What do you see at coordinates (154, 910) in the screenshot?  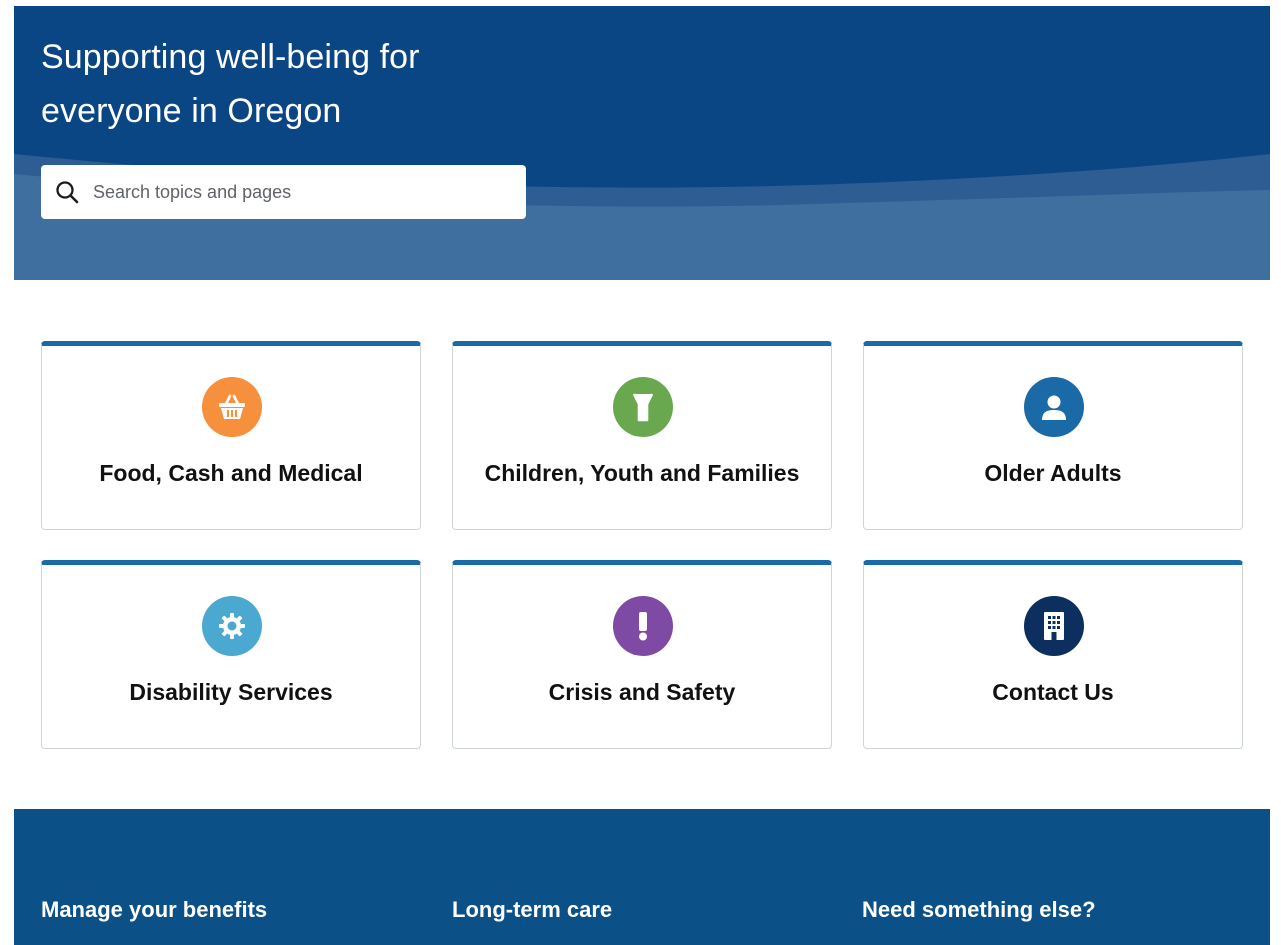 I see `footer-link-manage-benefits: Manage your benefits` at bounding box center [154, 910].